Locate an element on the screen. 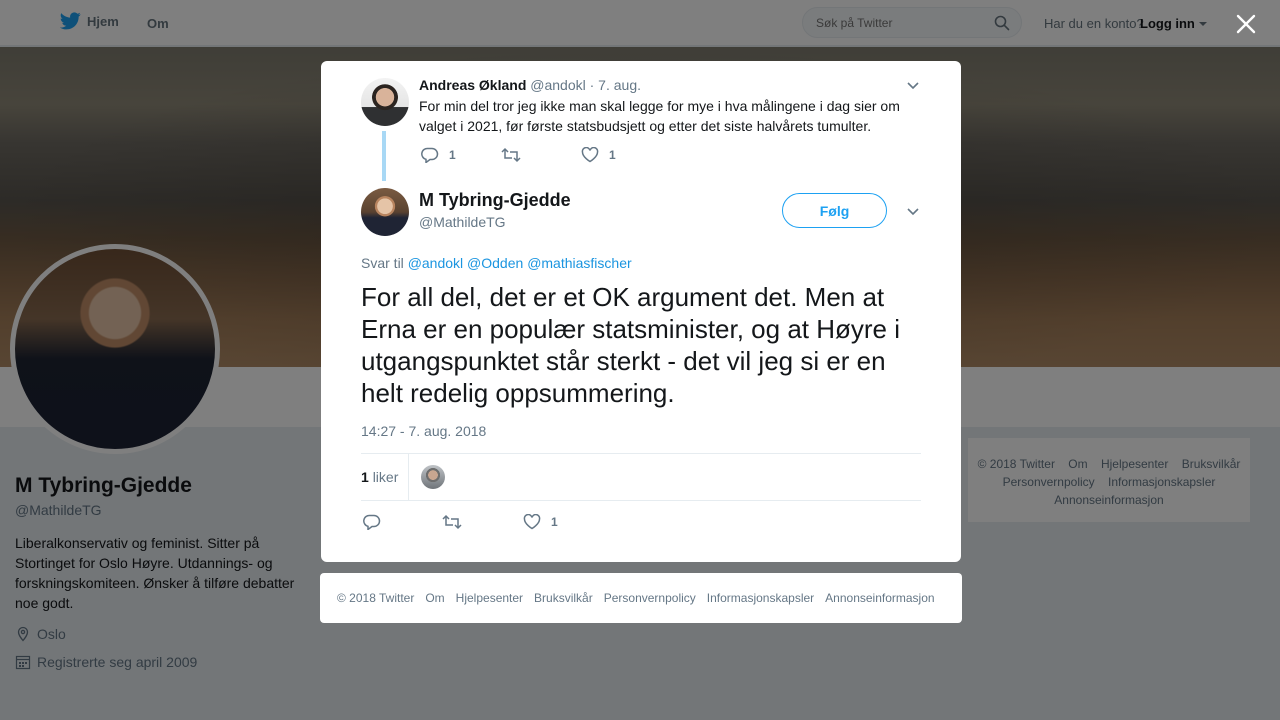  reply-button is located at coordinates (372, 522).